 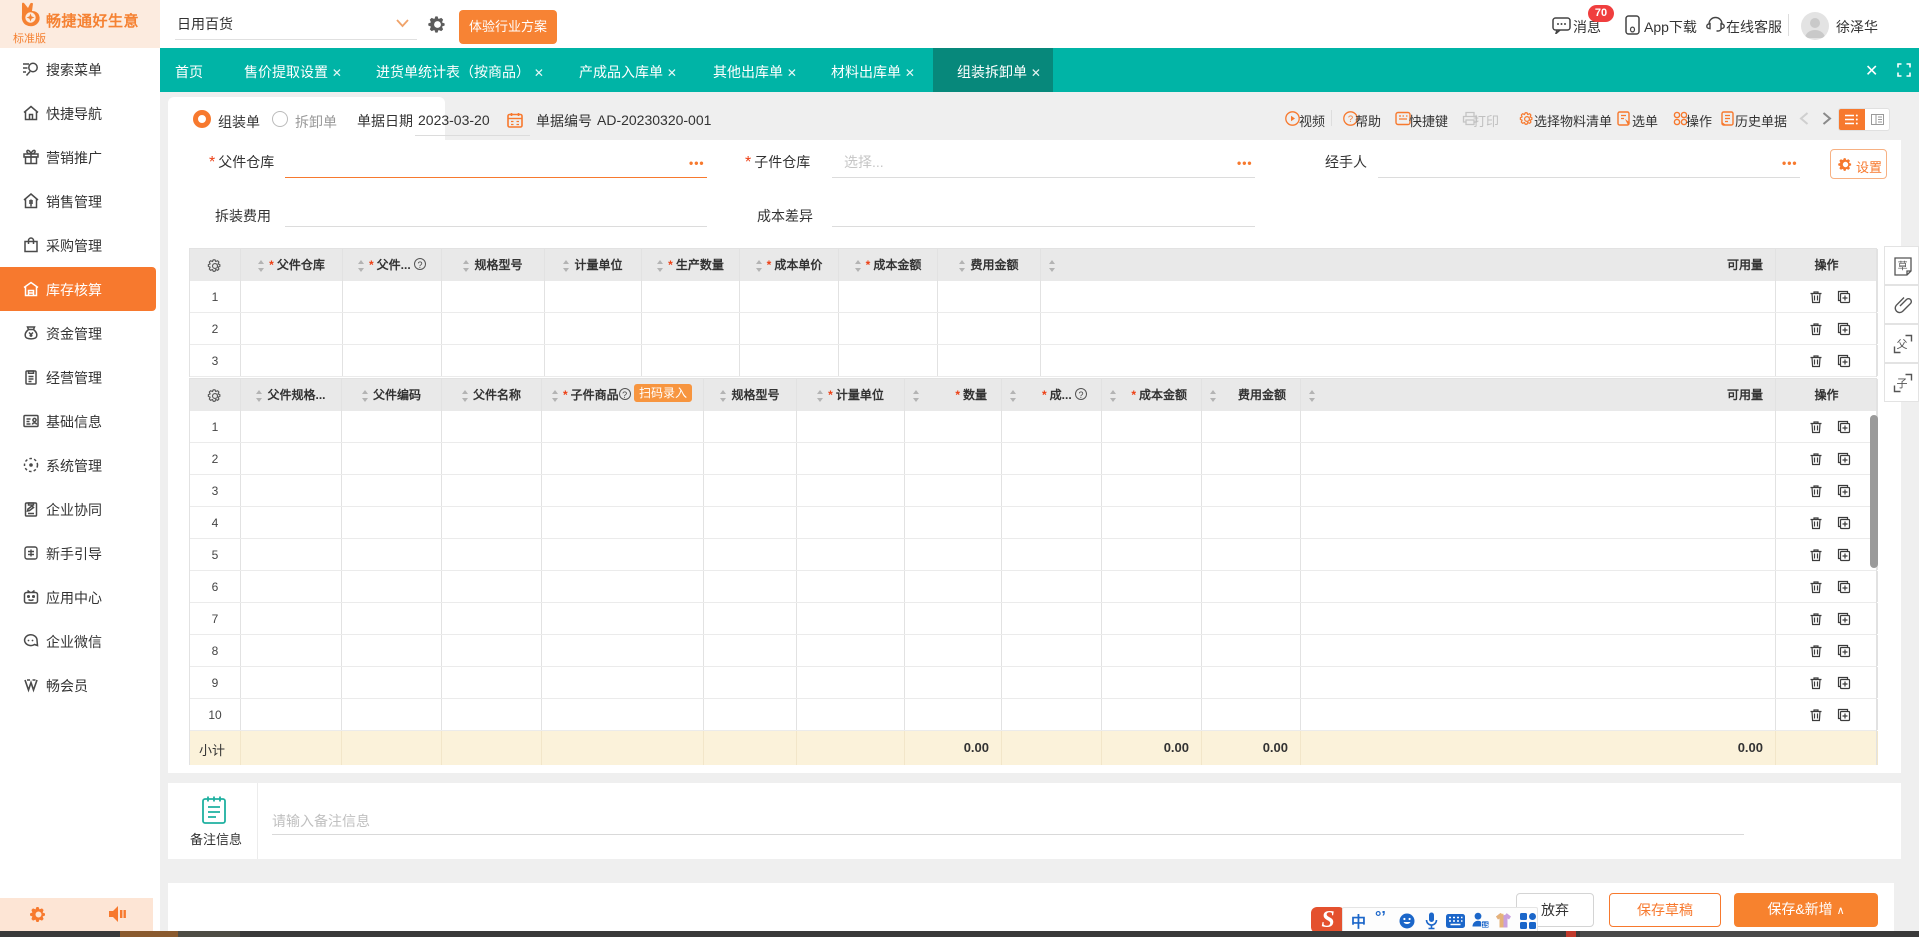 What do you see at coordinates (1902, 383) in the screenshot?
I see `svg-text: 子` at bounding box center [1902, 383].